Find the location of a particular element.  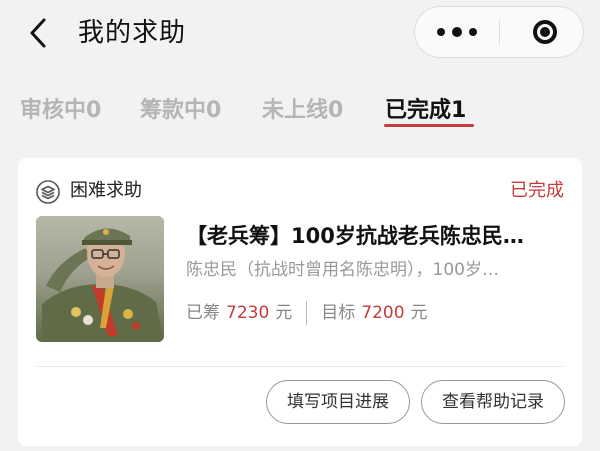

layers-icon is located at coordinates (48, 192).